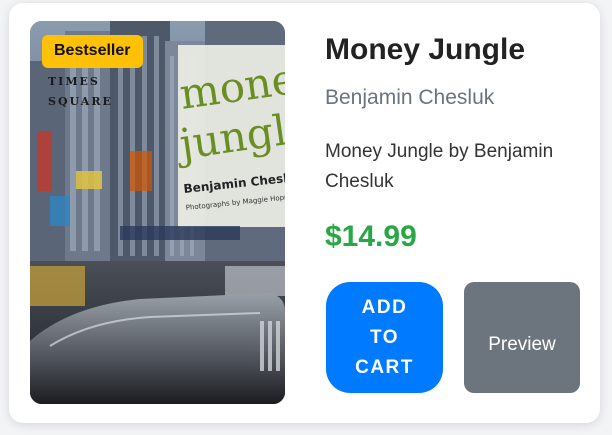 The width and height of the screenshot is (612, 435). Describe the element at coordinates (92, 51) in the screenshot. I see `bestseller-badge: Bestseller` at that location.